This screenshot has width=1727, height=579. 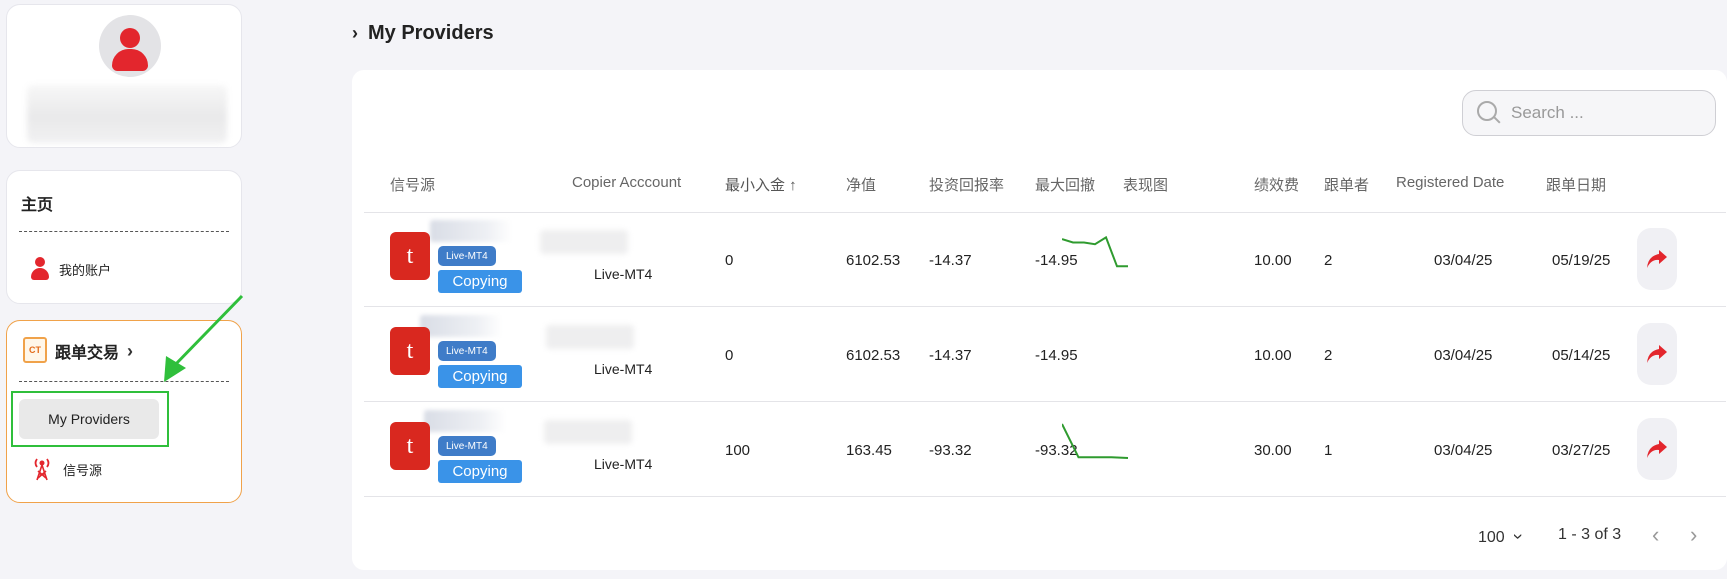 I want to click on copy-trading-title: 跟单交易 ›, so click(x=94, y=351).